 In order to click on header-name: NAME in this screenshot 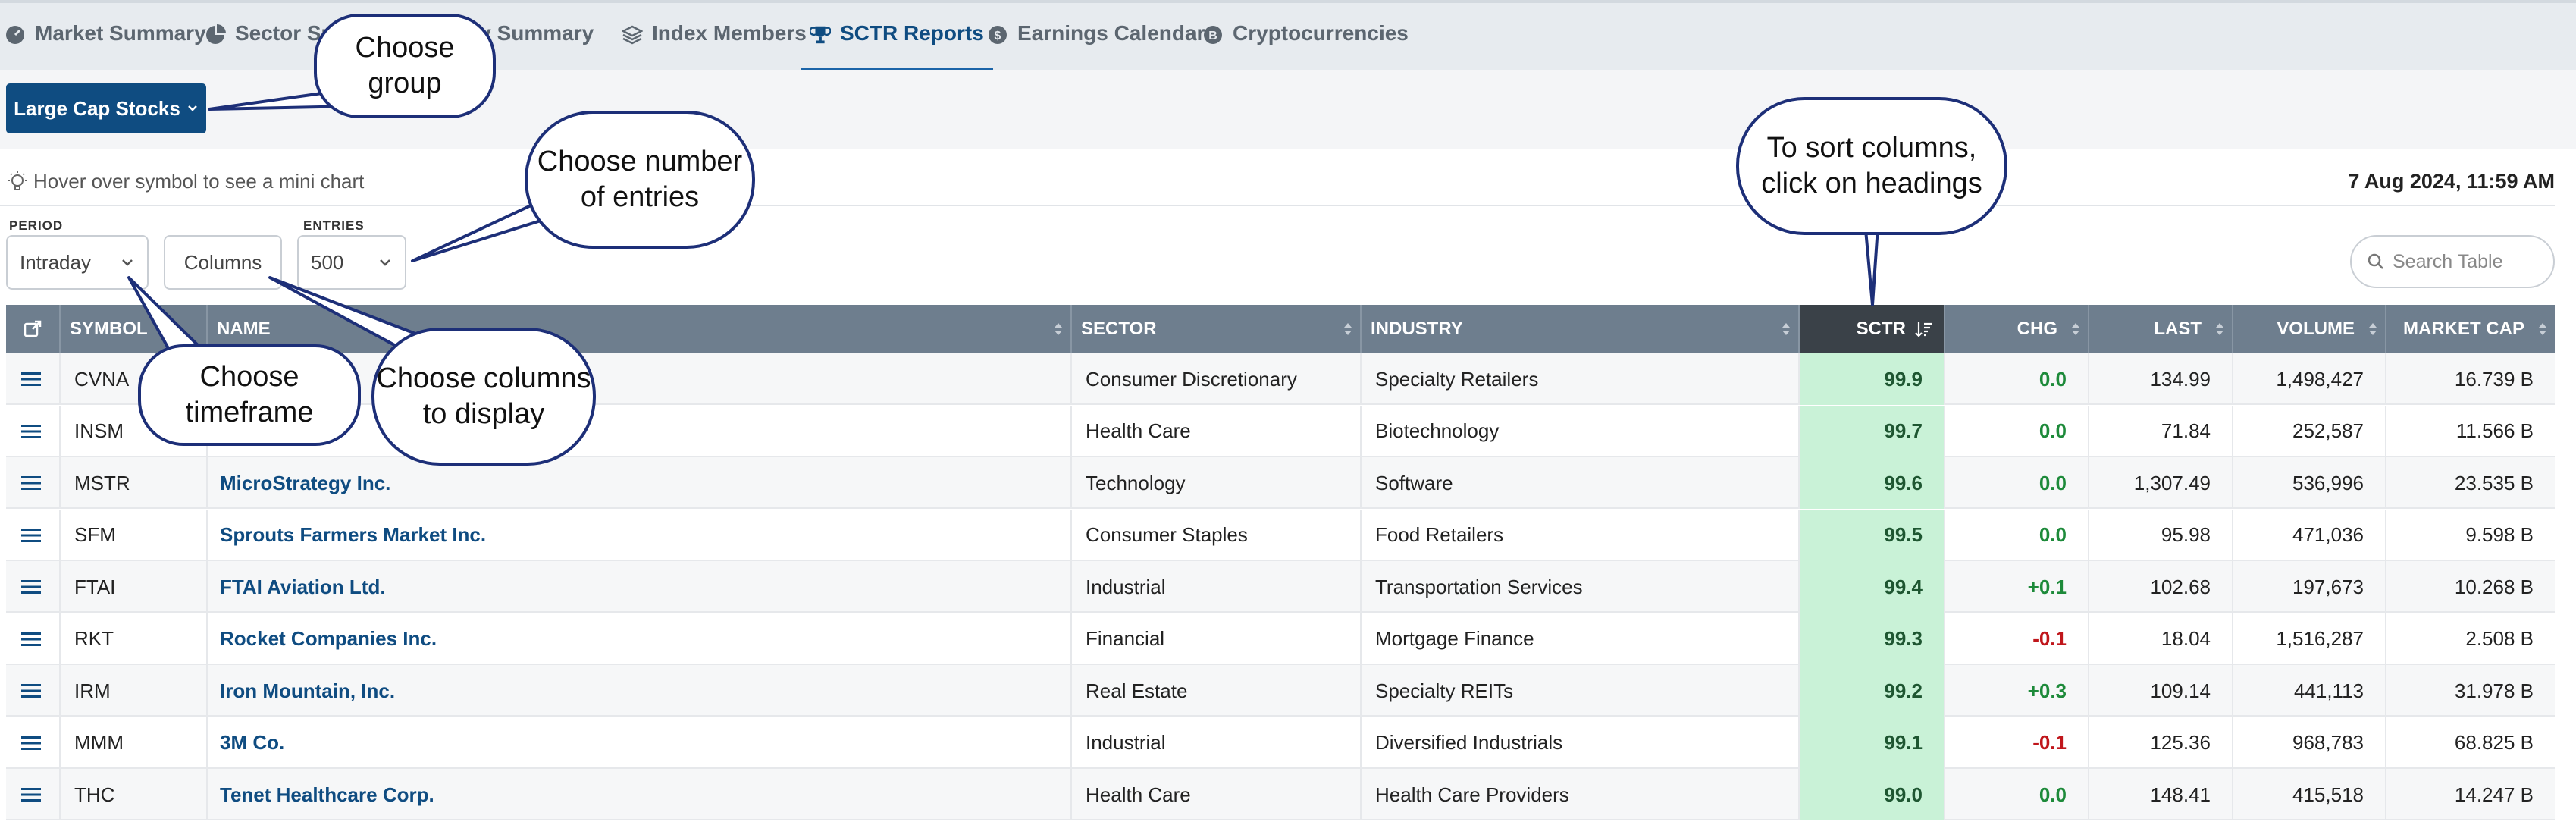, I will do `click(640, 329)`.